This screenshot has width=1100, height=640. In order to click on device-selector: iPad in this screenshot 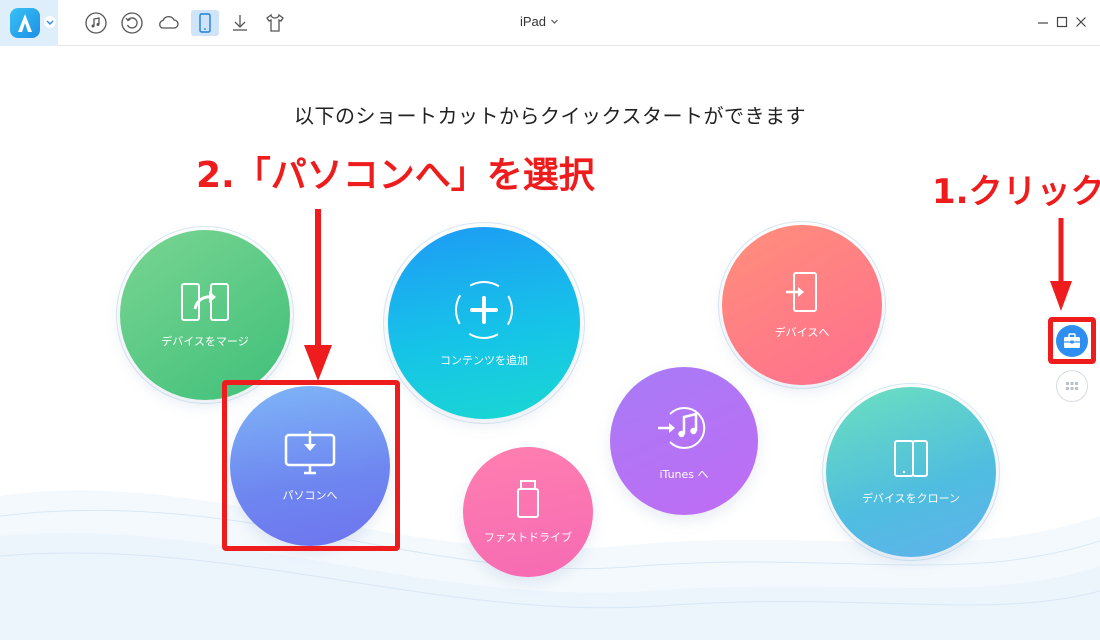, I will do `click(550, 21)`.